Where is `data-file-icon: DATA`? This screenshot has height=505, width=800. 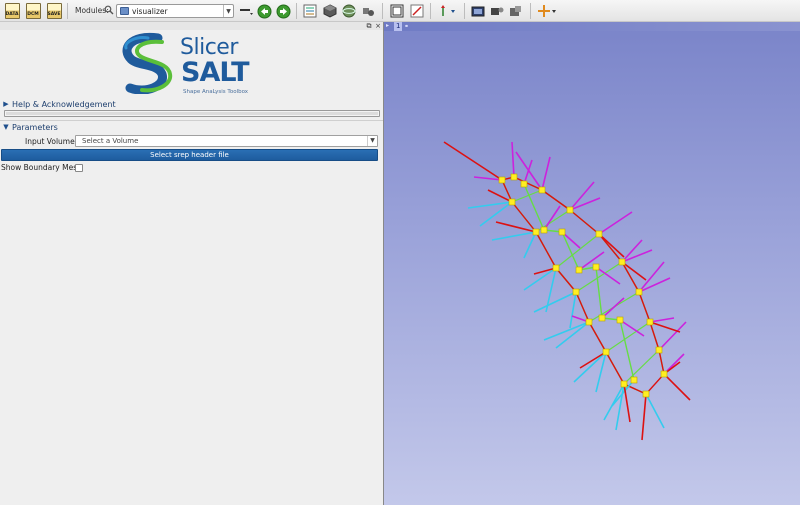 data-file-icon: DATA is located at coordinates (12, 11).